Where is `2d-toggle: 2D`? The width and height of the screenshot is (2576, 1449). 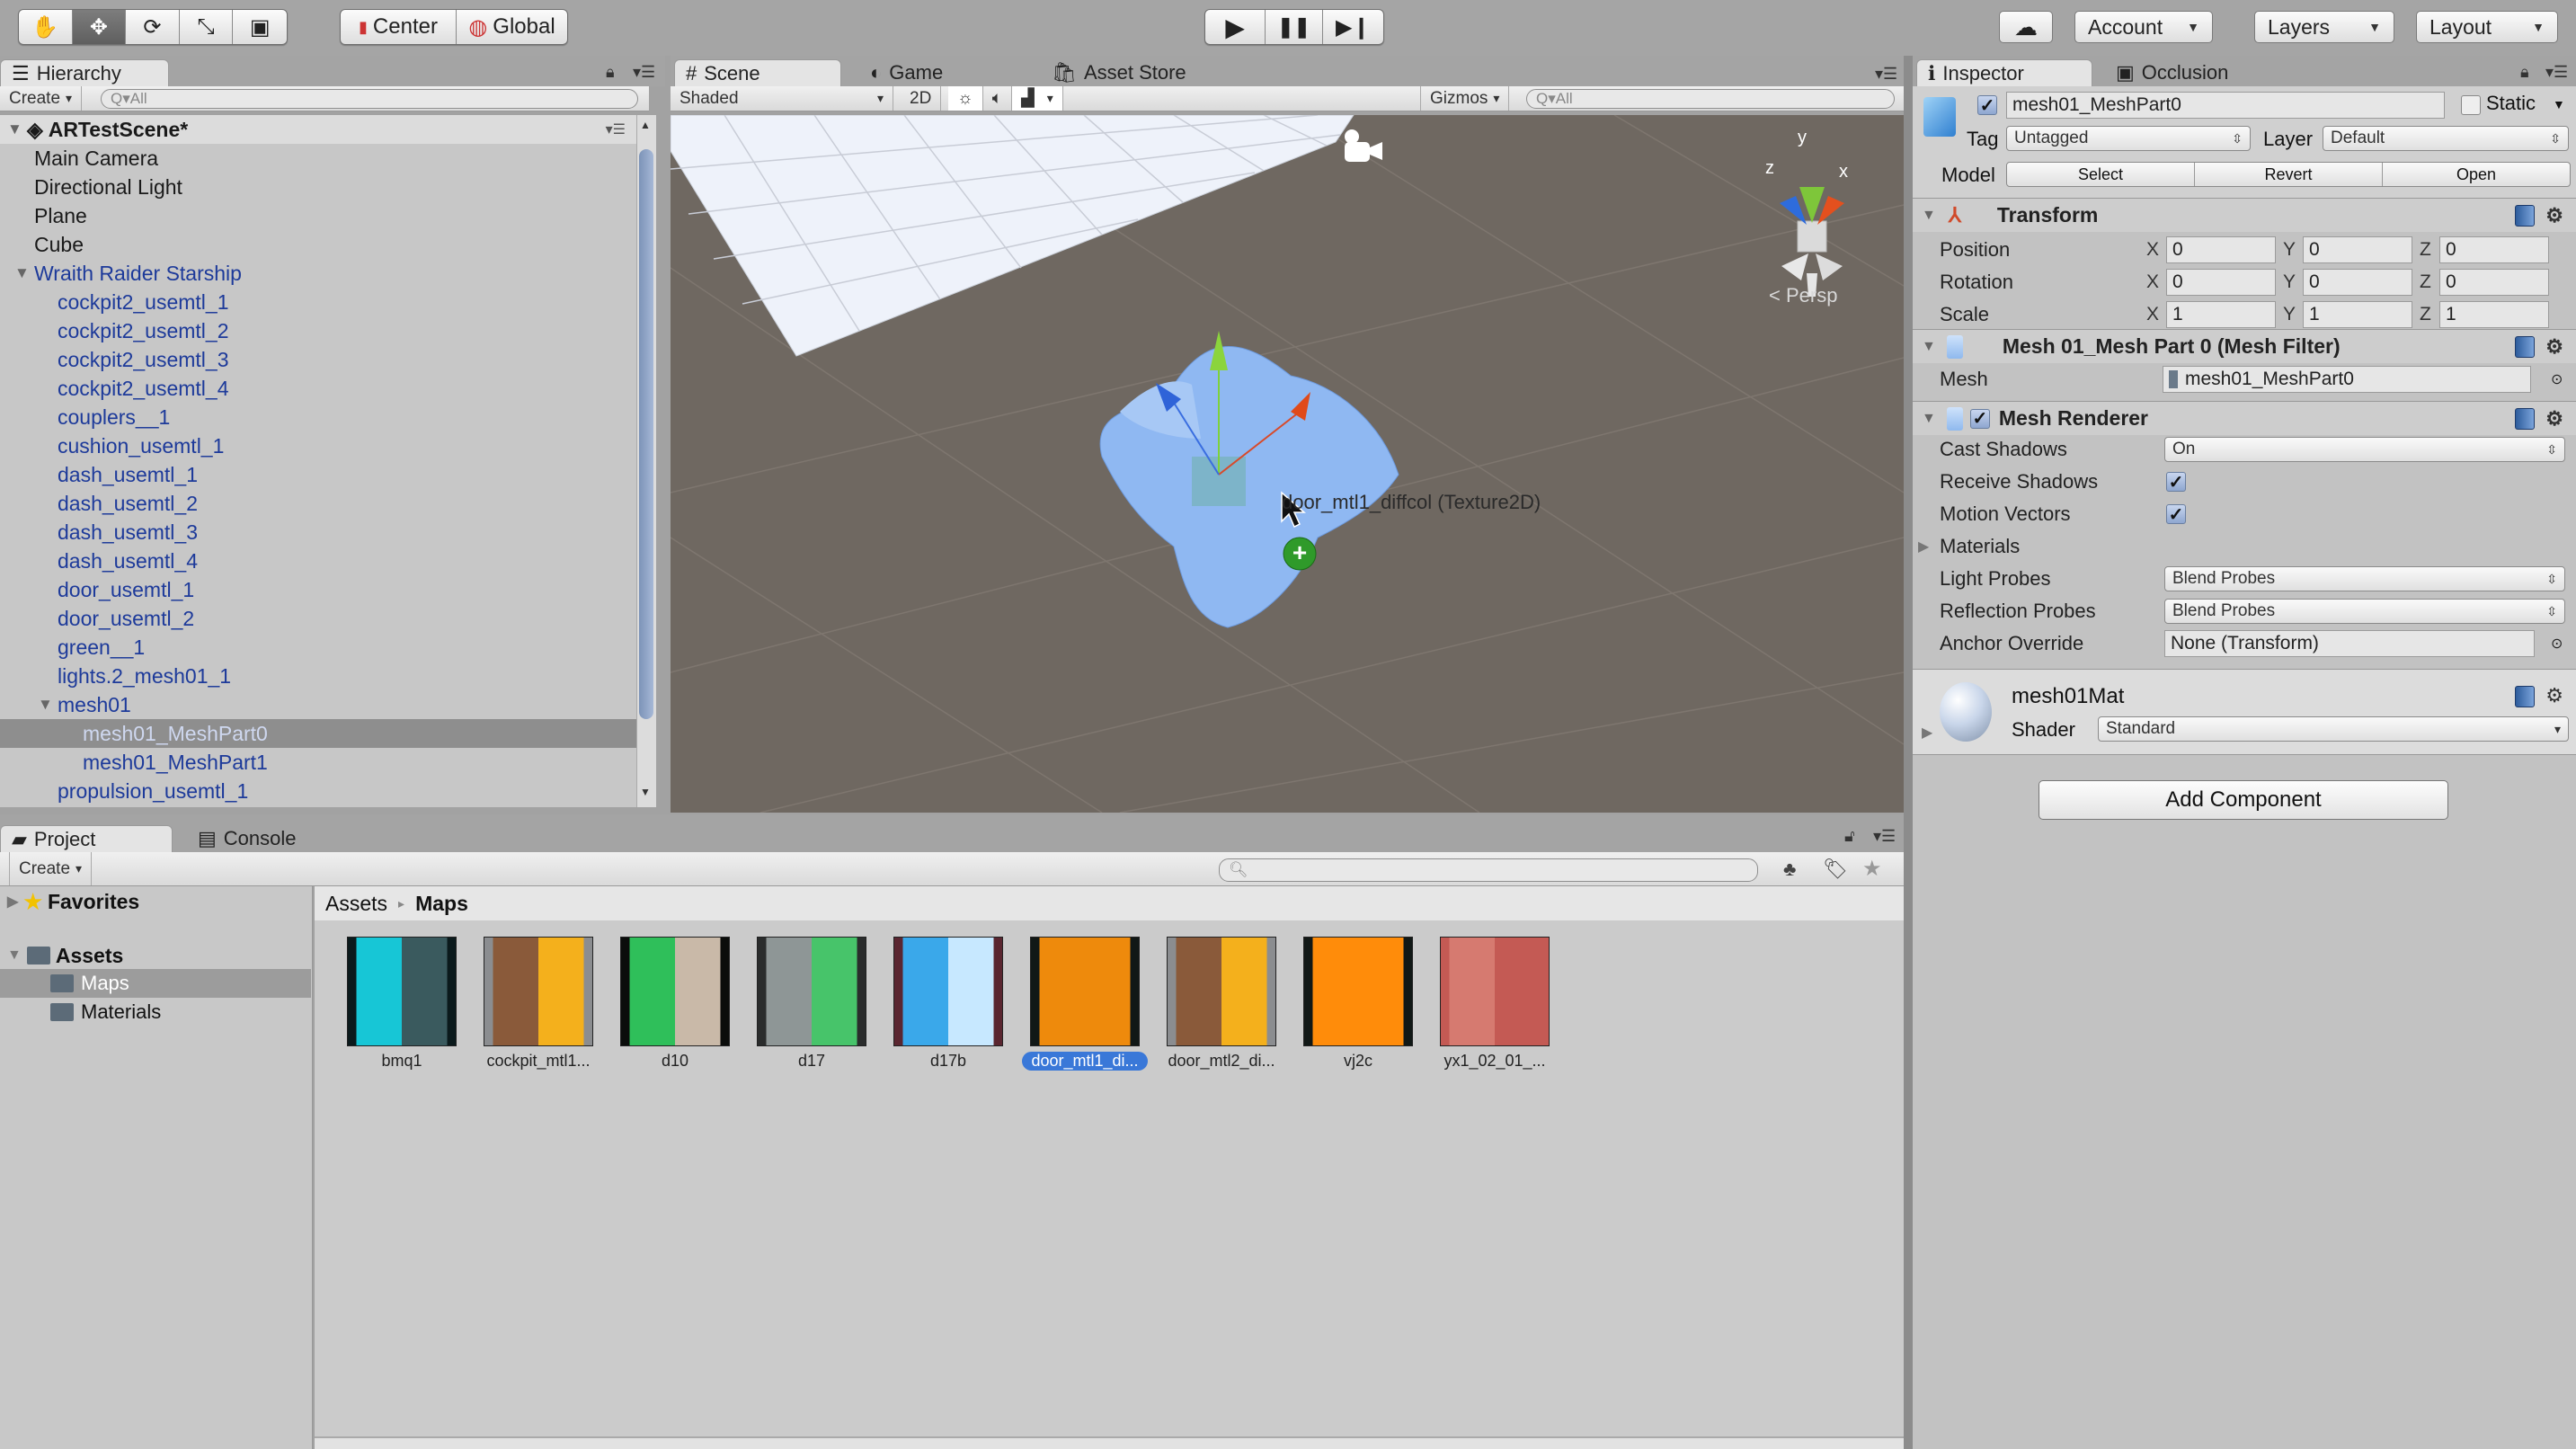 2d-toggle: 2D is located at coordinates (921, 98).